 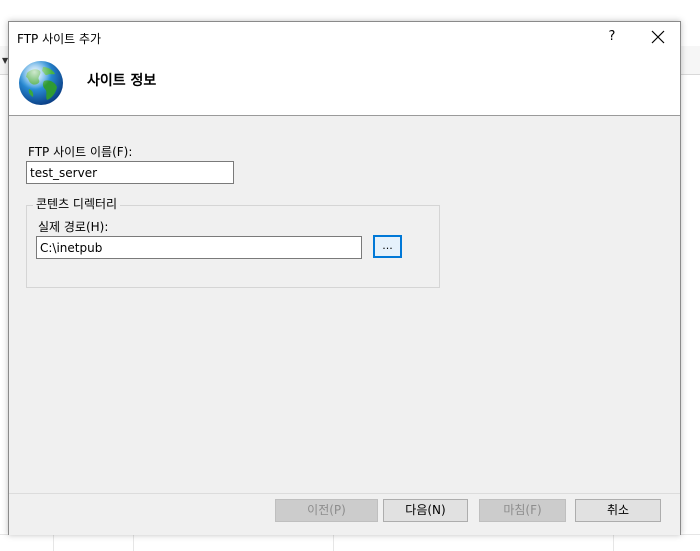 I want to click on wizard-footer: 이전(P) 다음(N) 마침(F) 취소, so click(x=344, y=514).